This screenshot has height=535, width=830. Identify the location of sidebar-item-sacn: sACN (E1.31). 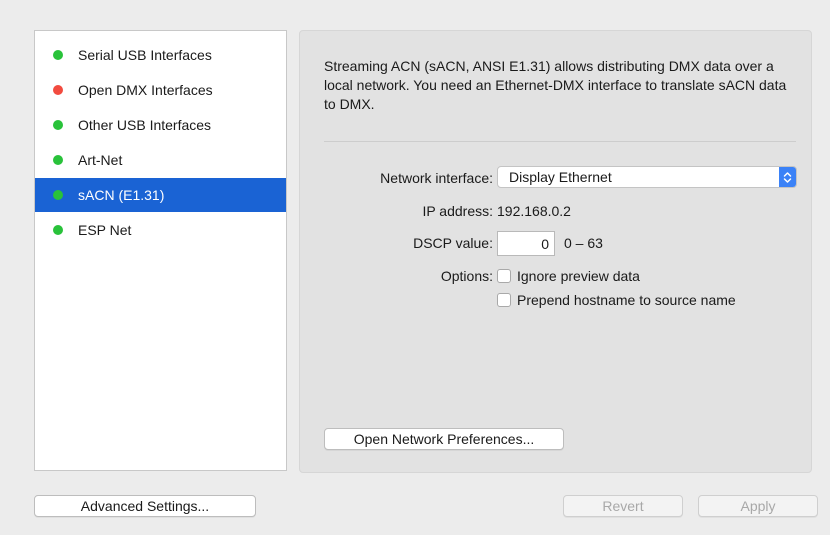
(160, 195).